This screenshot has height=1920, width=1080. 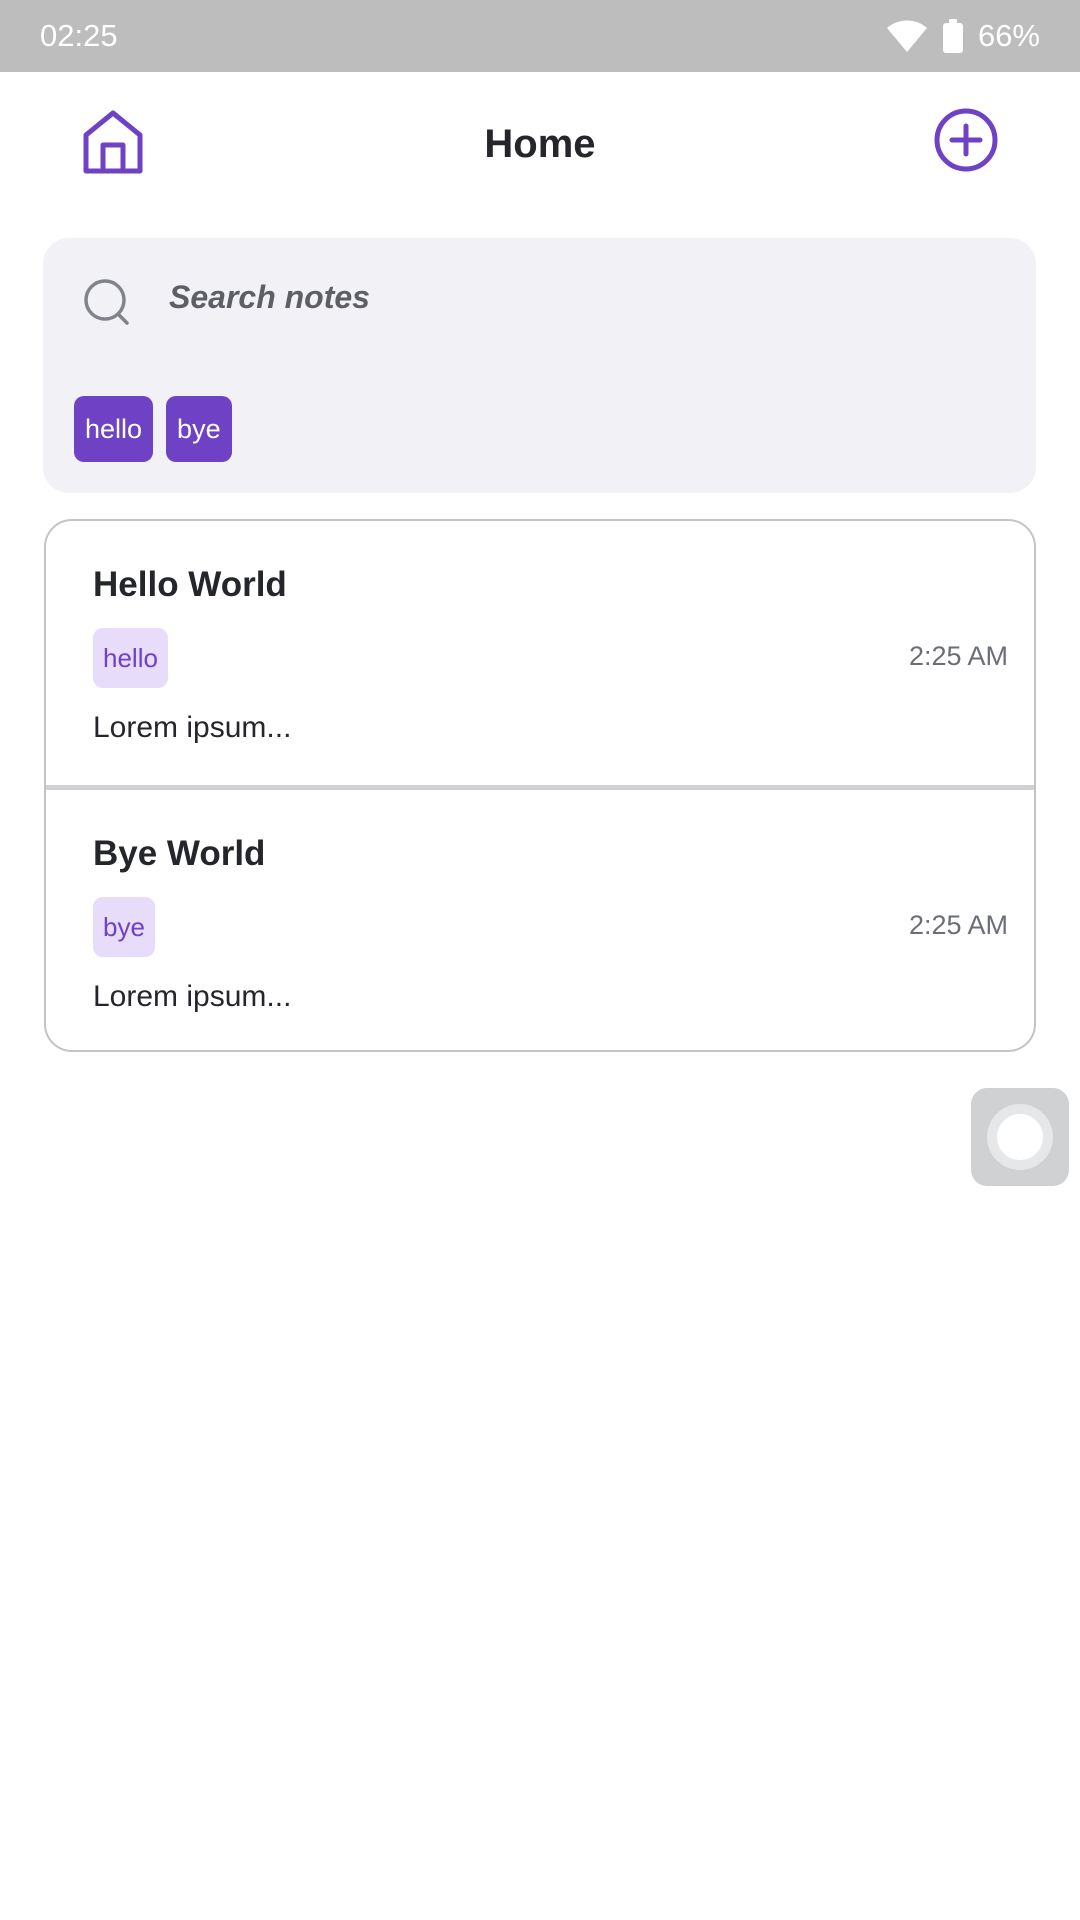 What do you see at coordinates (79, 35) in the screenshot?
I see `status-time: 02:25` at bounding box center [79, 35].